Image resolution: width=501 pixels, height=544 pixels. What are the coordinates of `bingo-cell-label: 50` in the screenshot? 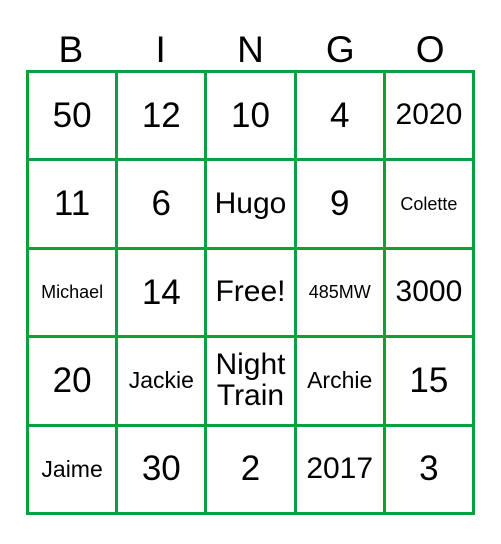 It's located at (72, 115).